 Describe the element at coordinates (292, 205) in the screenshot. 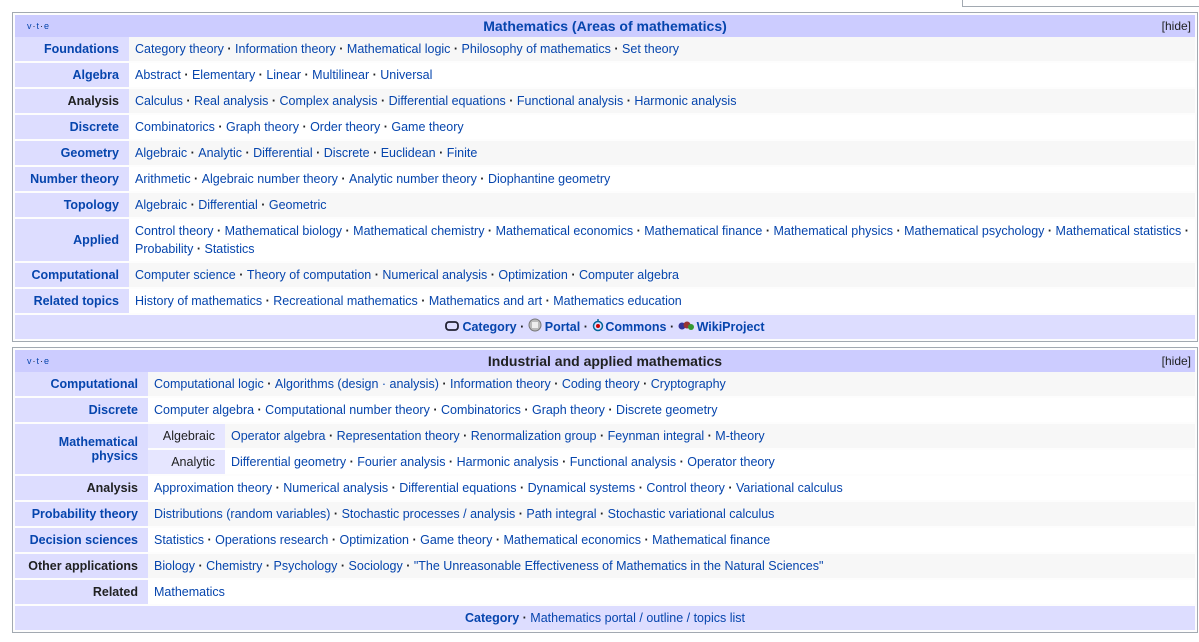

I see `list-item-link: Geometric` at that location.